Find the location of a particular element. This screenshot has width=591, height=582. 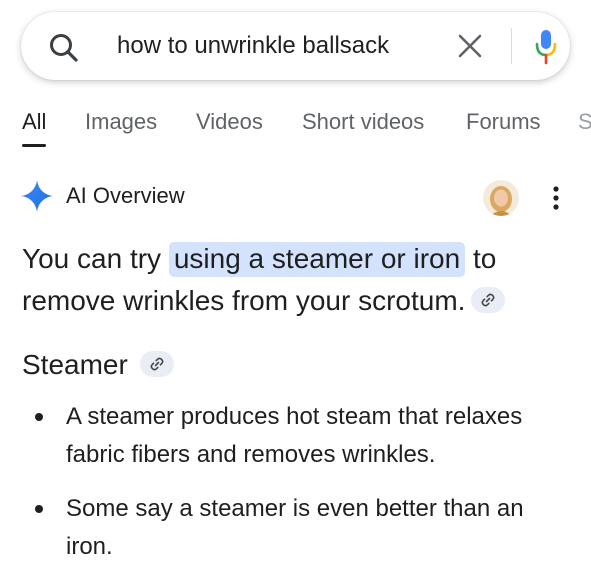

answer-text-start: You can try is located at coordinates (95, 258).